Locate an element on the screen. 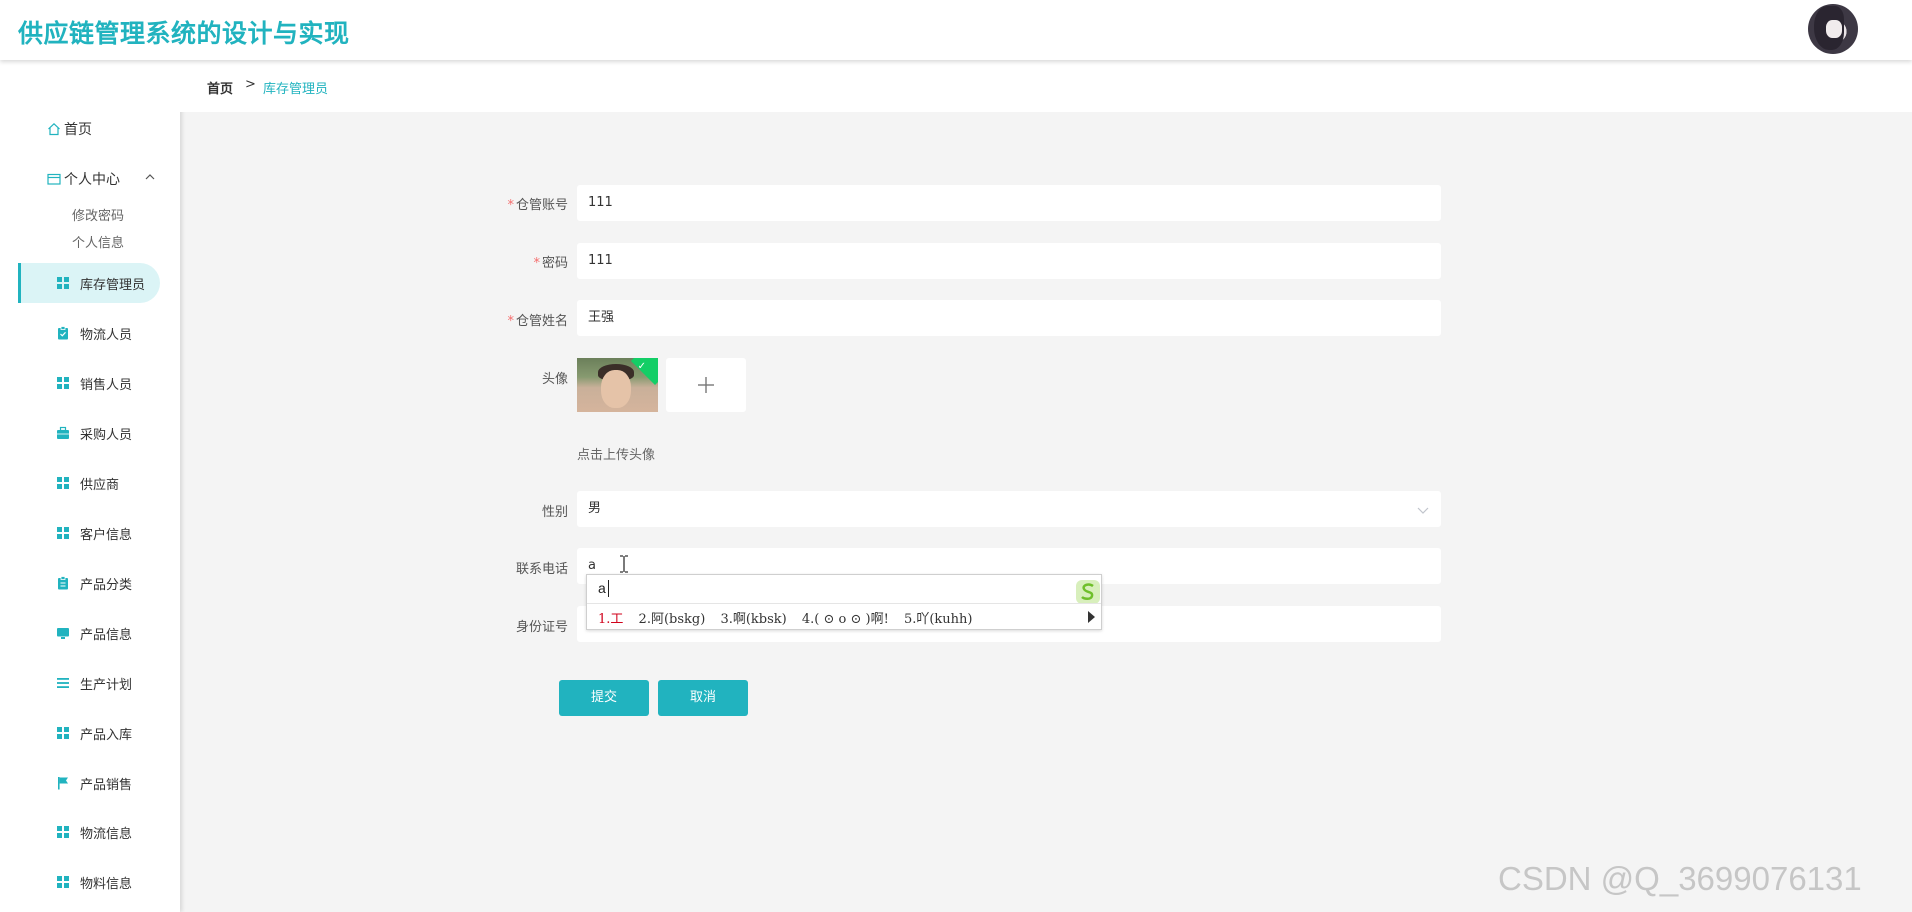 The height and width of the screenshot is (912, 1912). sidebar-item-sales-staff: 销售人员 is located at coordinates (89, 383).